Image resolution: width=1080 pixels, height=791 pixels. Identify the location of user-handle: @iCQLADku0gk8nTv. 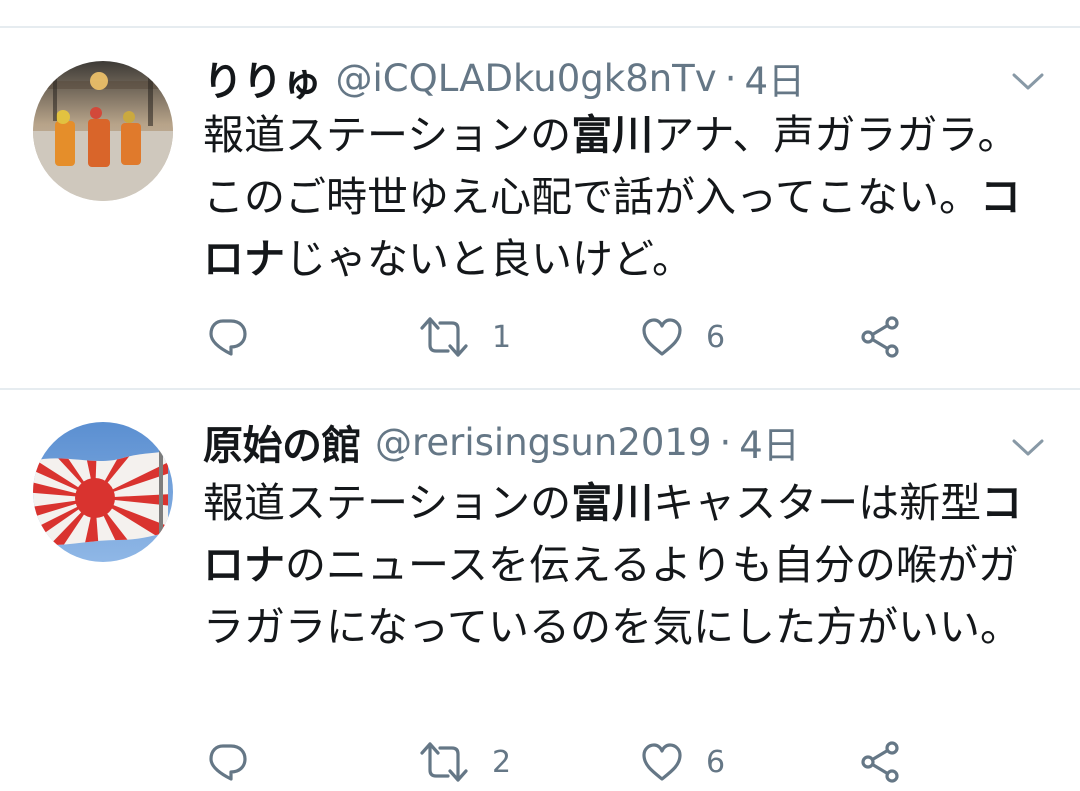
(526, 78).